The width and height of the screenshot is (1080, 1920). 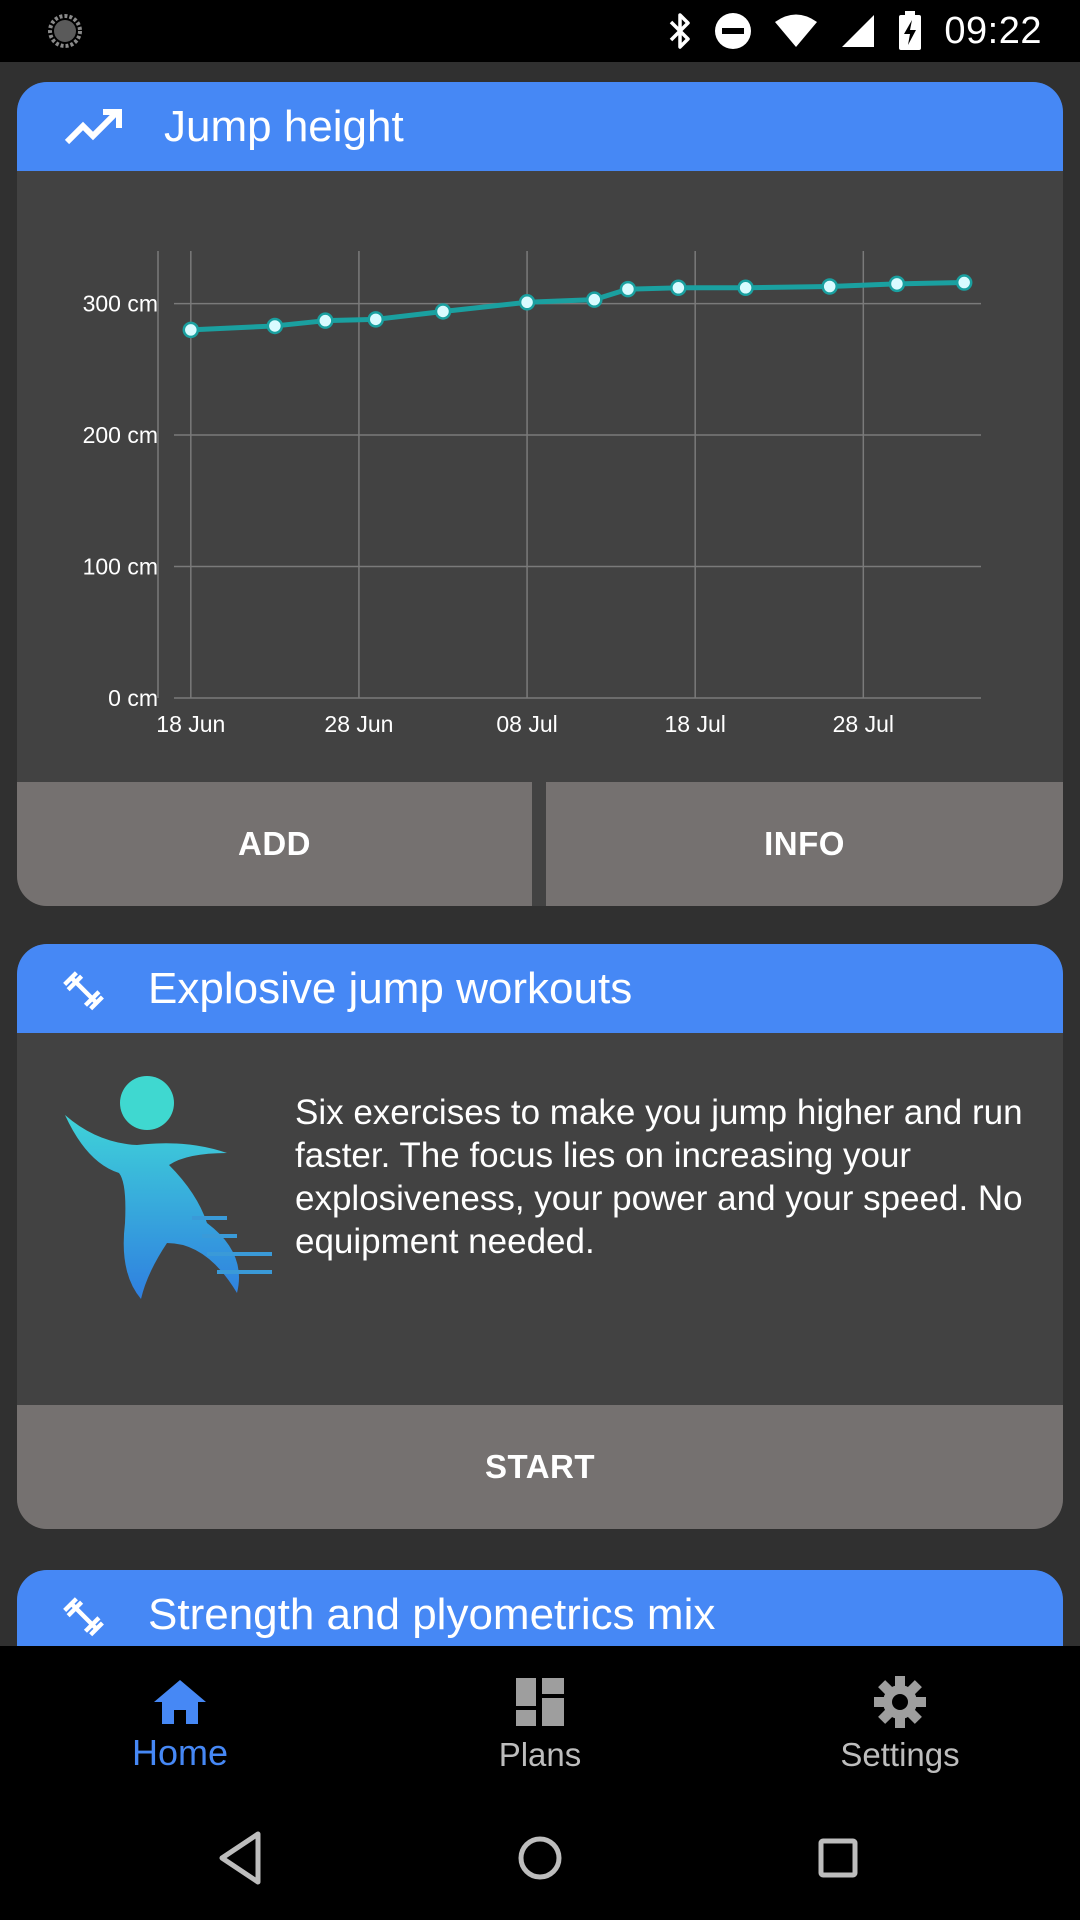 I want to click on series-line, so click(x=577, y=306).